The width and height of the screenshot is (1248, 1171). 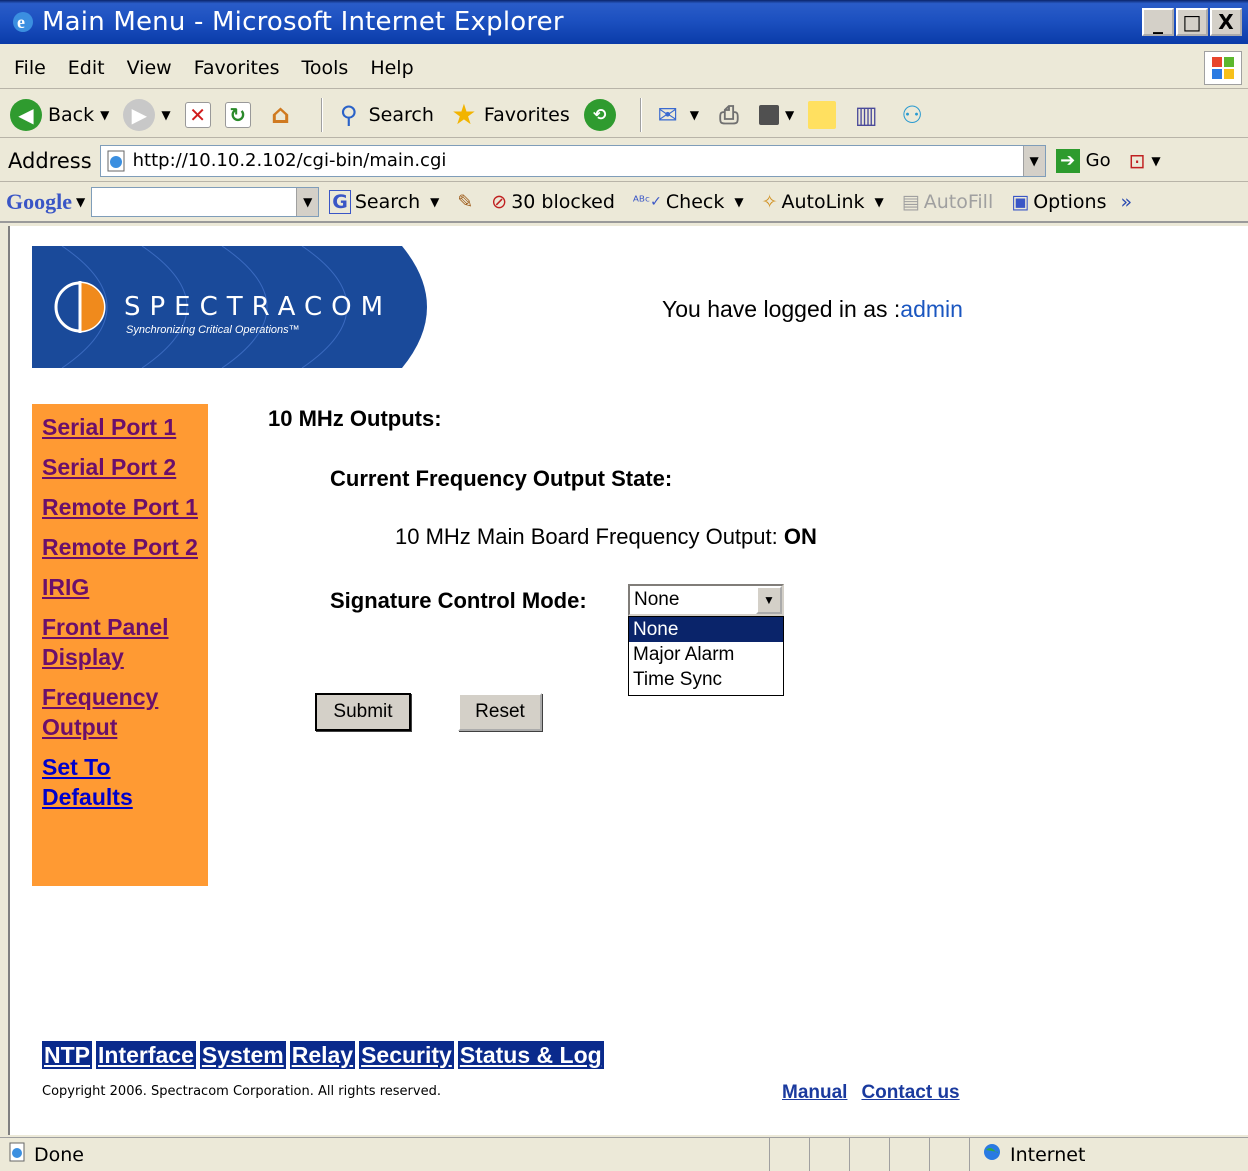 I want to click on reset-button: Reset, so click(x=500, y=712).